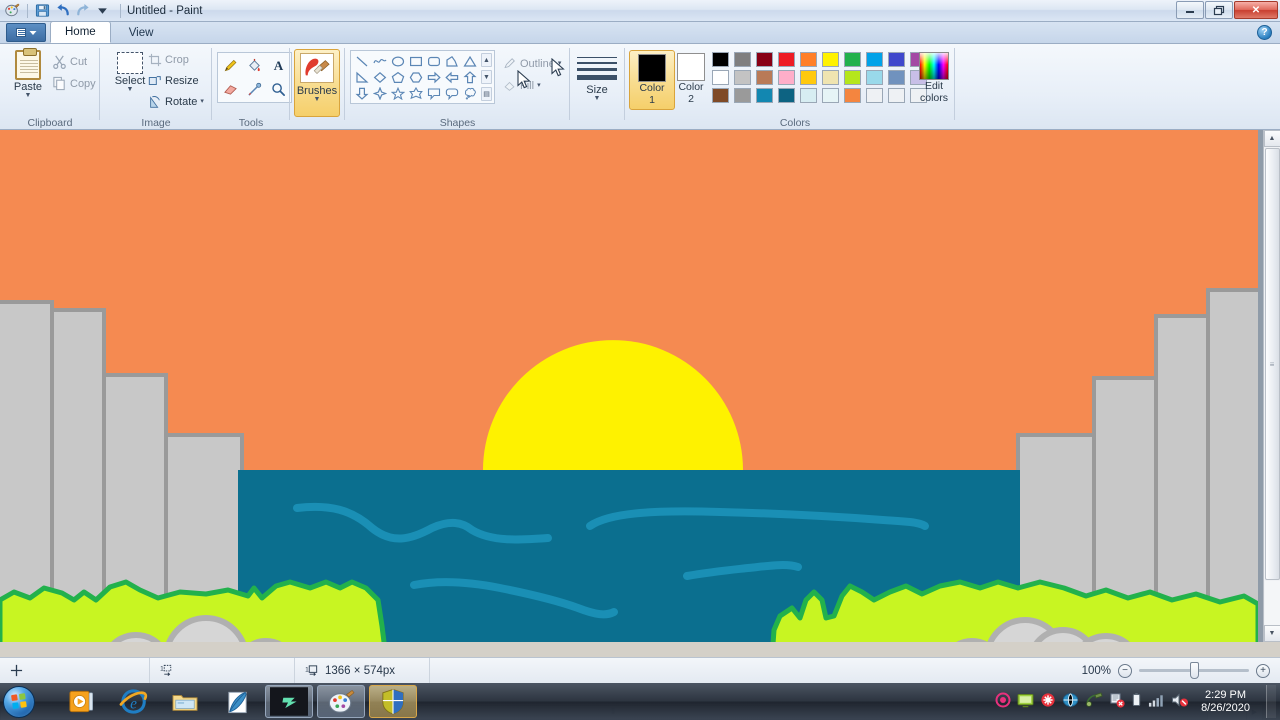 The image size is (1280, 720). I want to click on shape-right-triangle, so click(362, 77).